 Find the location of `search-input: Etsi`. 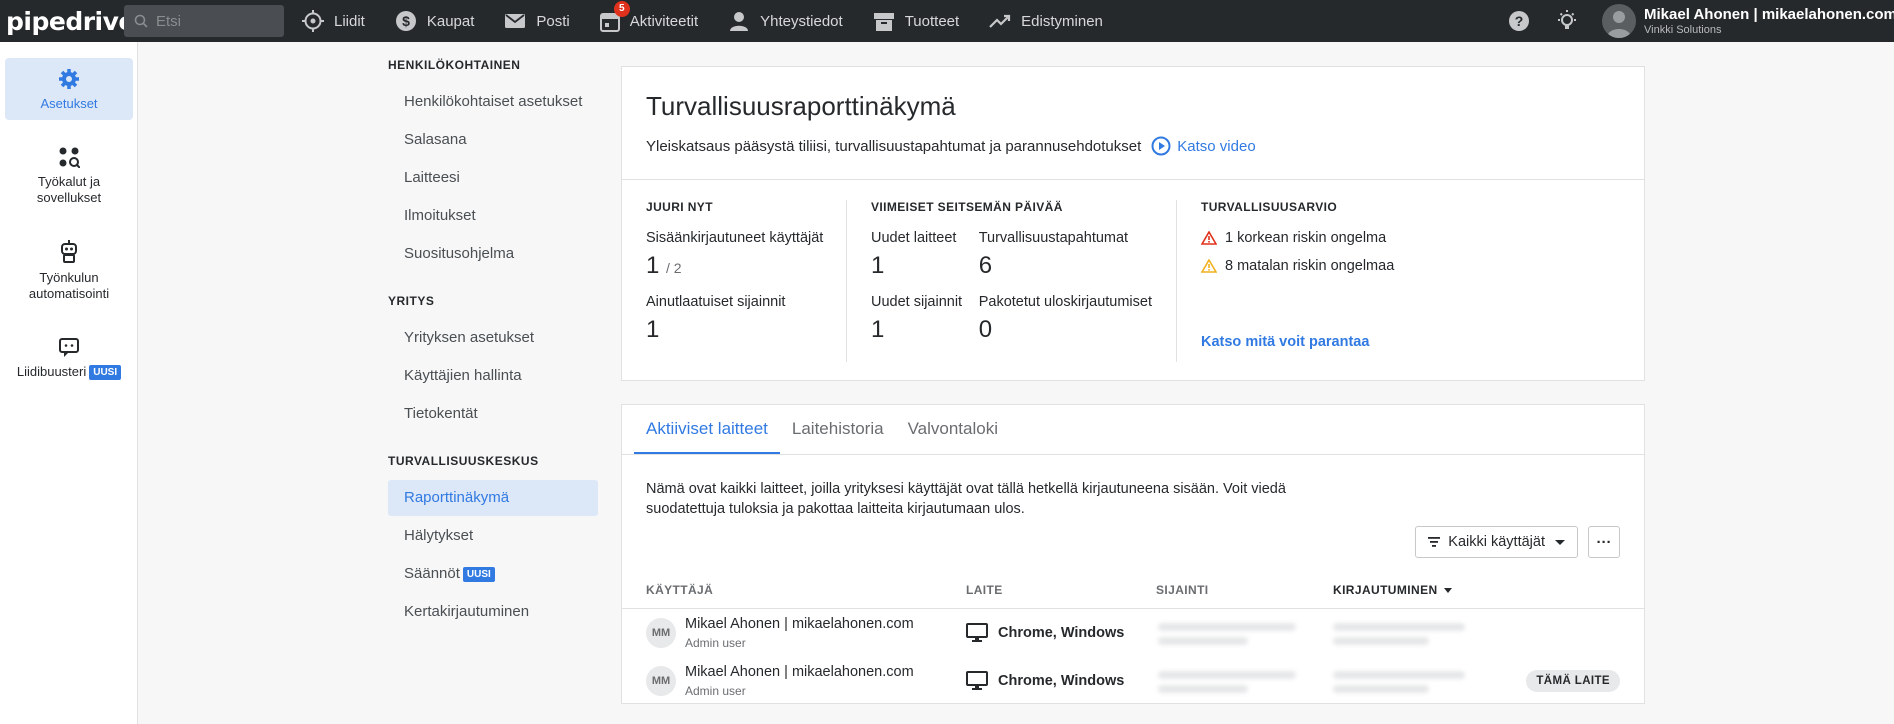

search-input: Etsi is located at coordinates (204, 21).